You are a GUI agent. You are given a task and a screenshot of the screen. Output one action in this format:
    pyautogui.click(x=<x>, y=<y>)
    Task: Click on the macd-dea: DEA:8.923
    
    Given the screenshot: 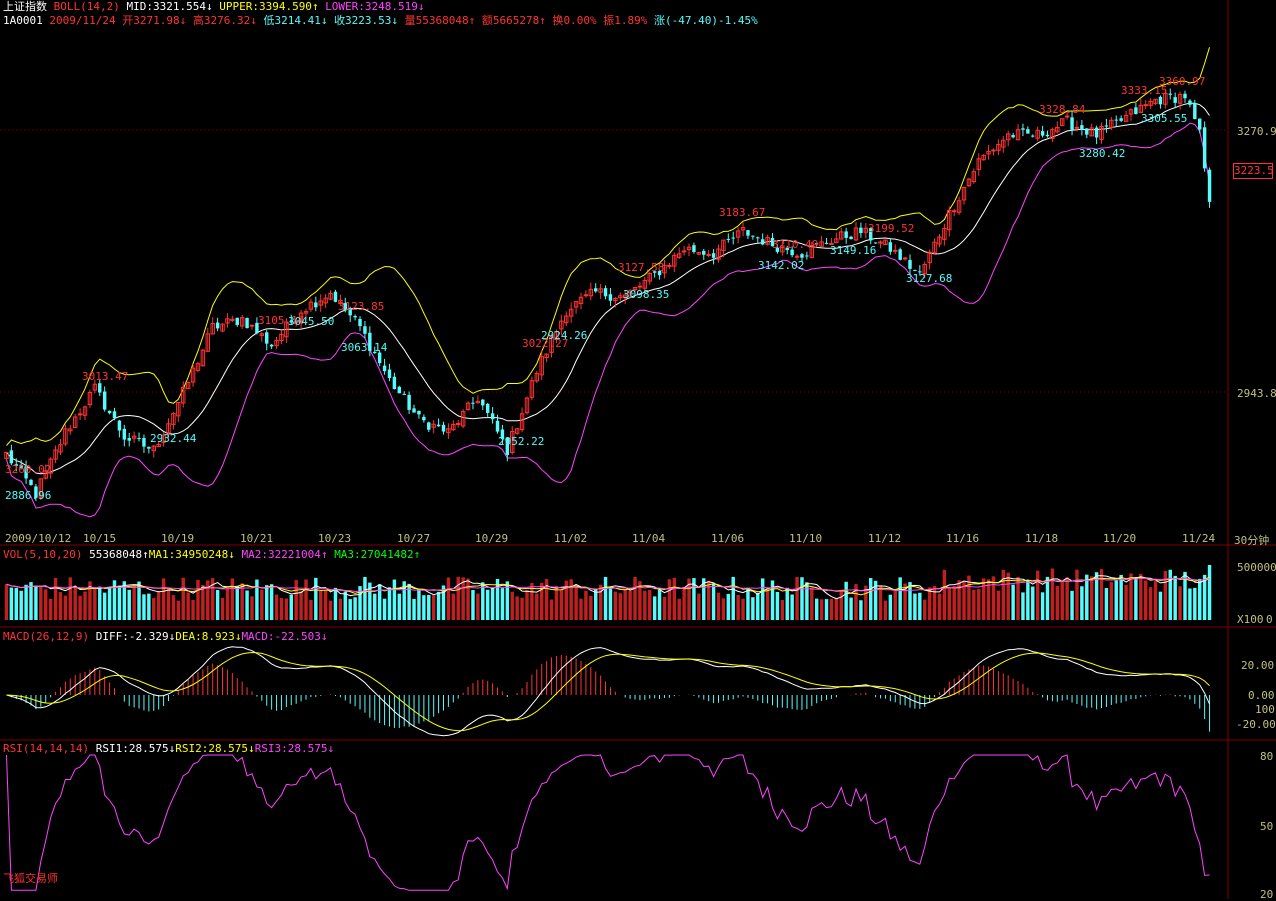 What is the action you would take?
    pyautogui.click(x=205, y=636)
    